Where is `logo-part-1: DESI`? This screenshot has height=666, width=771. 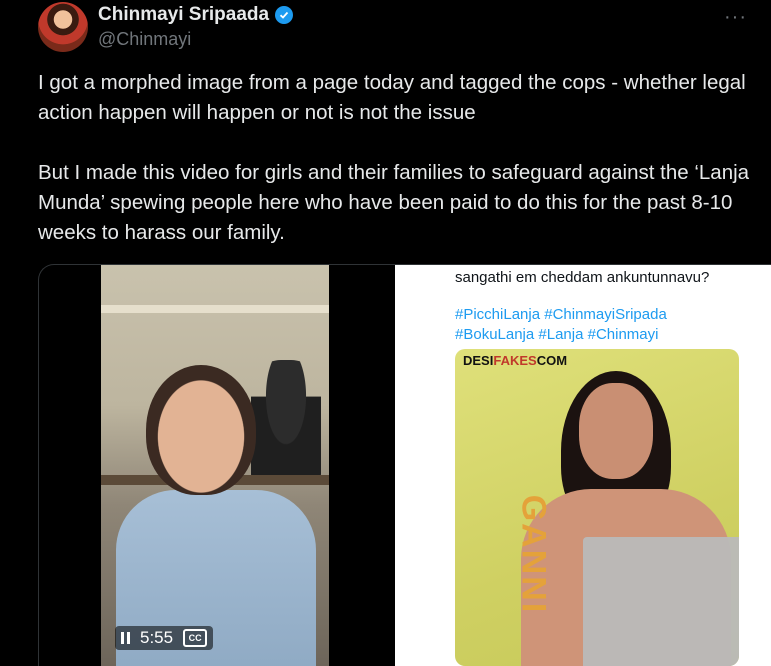 logo-part-1: DESI is located at coordinates (478, 360).